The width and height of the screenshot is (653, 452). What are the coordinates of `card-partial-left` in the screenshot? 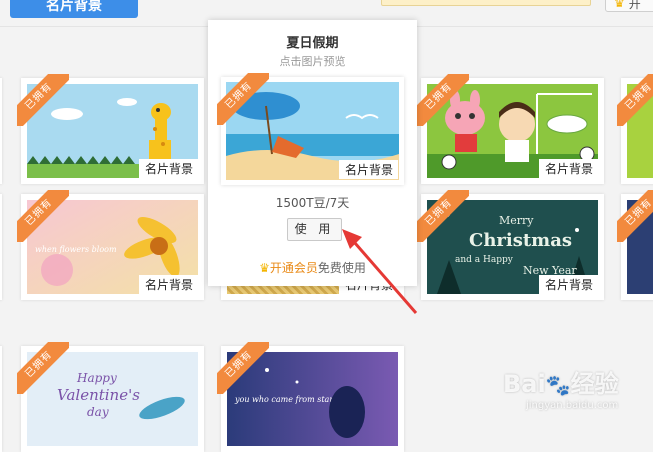 It's located at (1, 247).